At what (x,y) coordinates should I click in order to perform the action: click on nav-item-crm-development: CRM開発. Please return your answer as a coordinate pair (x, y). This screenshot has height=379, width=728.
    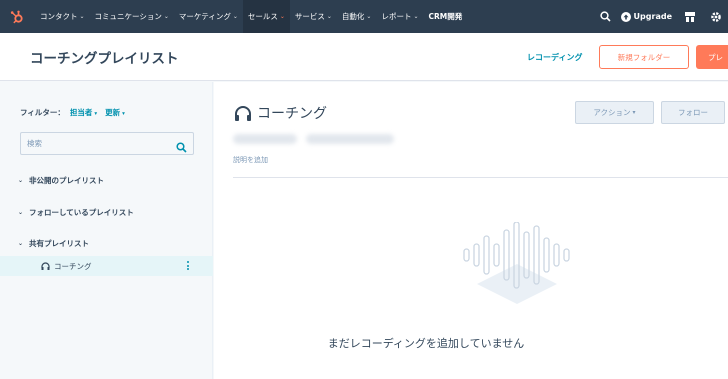
    Looking at the image, I should click on (445, 16).